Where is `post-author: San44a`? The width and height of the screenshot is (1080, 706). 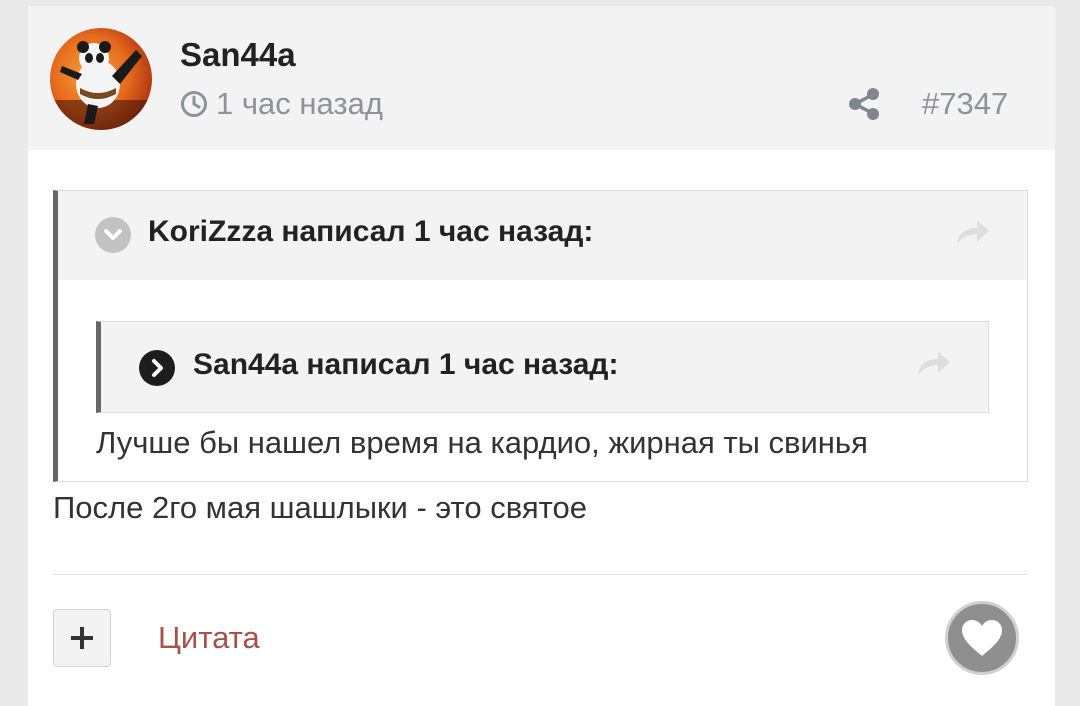 post-author: San44a is located at coordinates (238, 55).